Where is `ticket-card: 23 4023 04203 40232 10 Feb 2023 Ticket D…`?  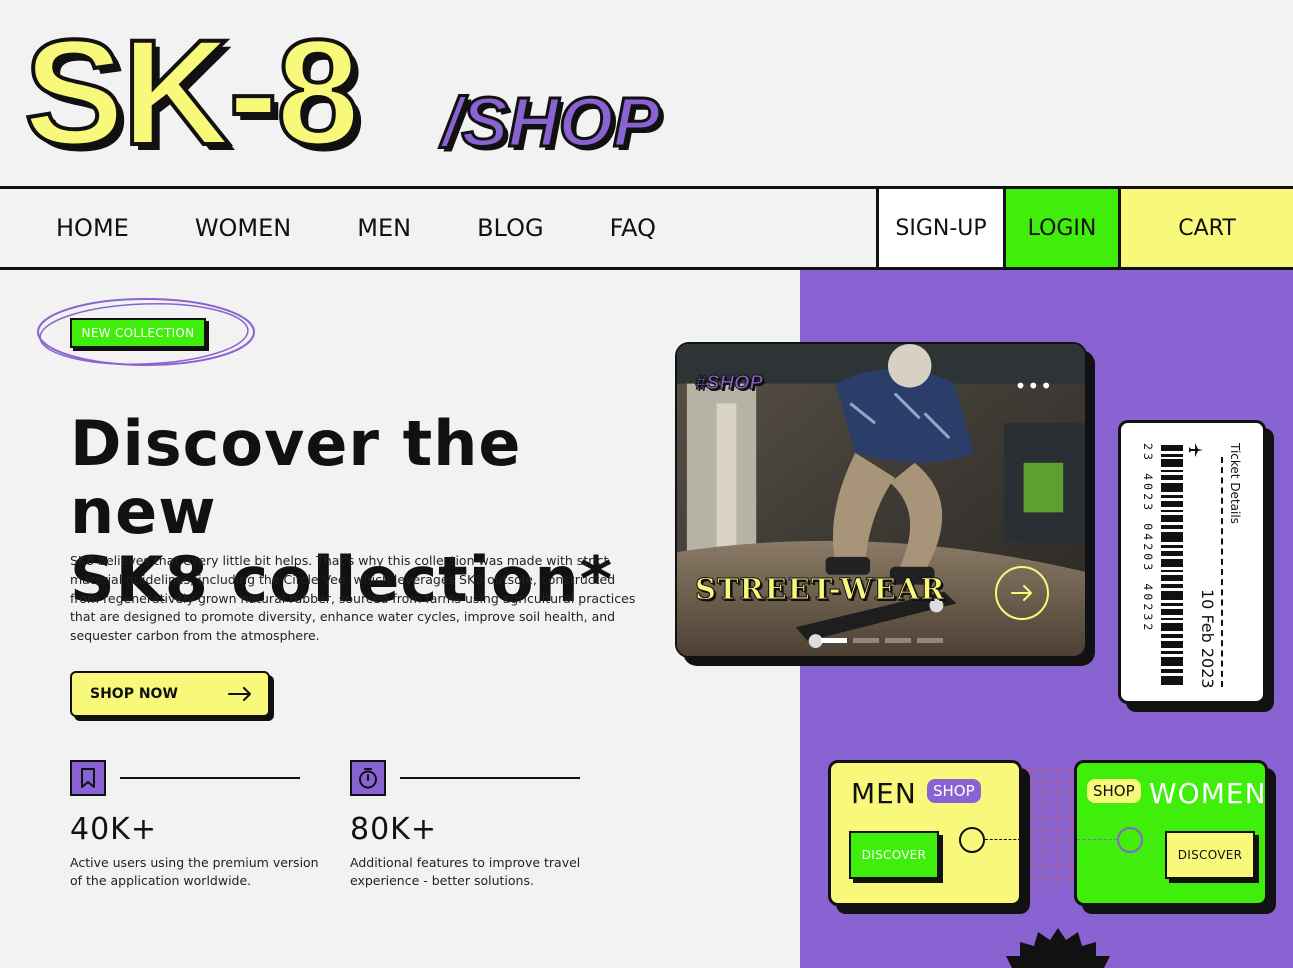
ticket-card: 23 4023 04203 40232 10 Feb 2023 Ticket D… is located at coordinates (1192, 562).